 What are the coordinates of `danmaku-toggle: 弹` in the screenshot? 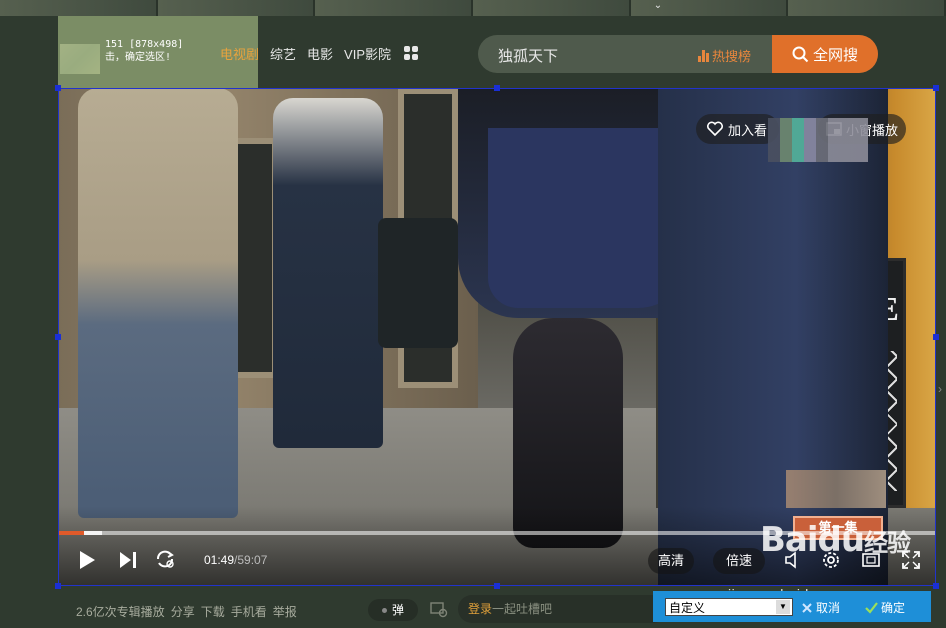 It's located at (393, 610).